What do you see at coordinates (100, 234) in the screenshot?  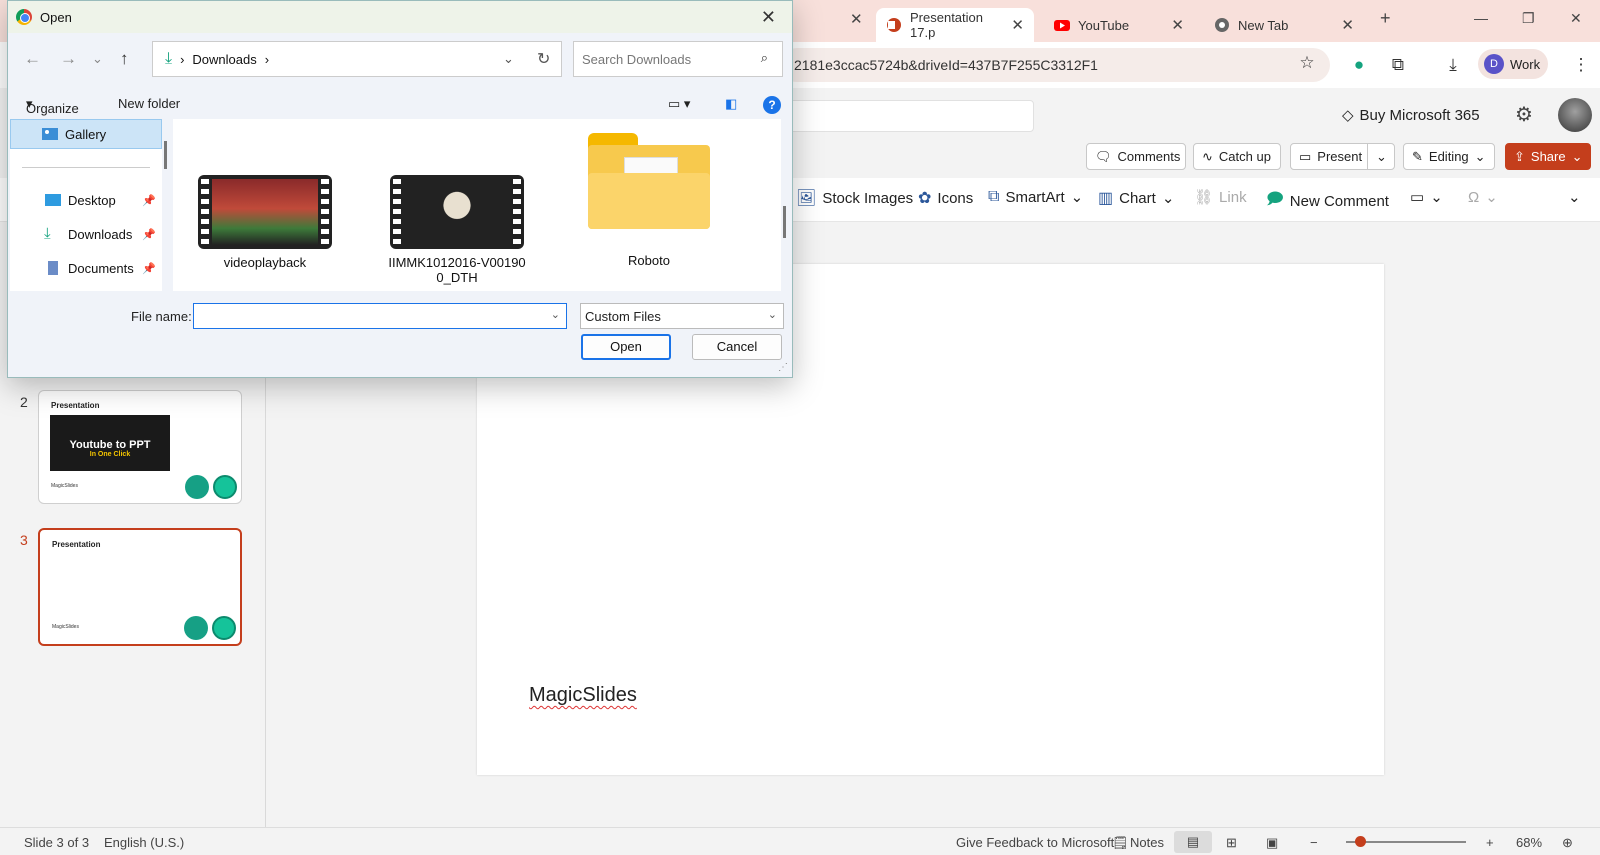 I see `nav-label: Downloads` at bounding box center [100, 234].